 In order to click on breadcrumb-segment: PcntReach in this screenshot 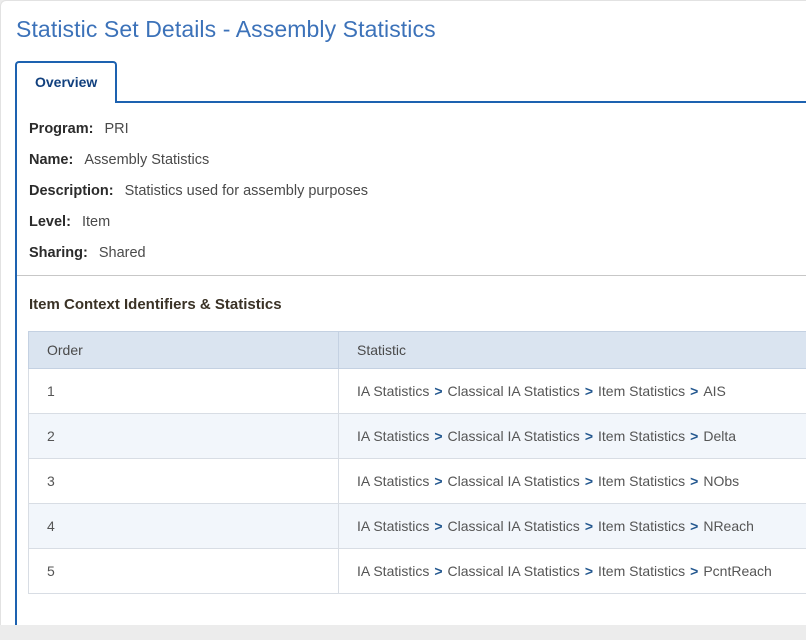, I will do `click(737, 571)`.